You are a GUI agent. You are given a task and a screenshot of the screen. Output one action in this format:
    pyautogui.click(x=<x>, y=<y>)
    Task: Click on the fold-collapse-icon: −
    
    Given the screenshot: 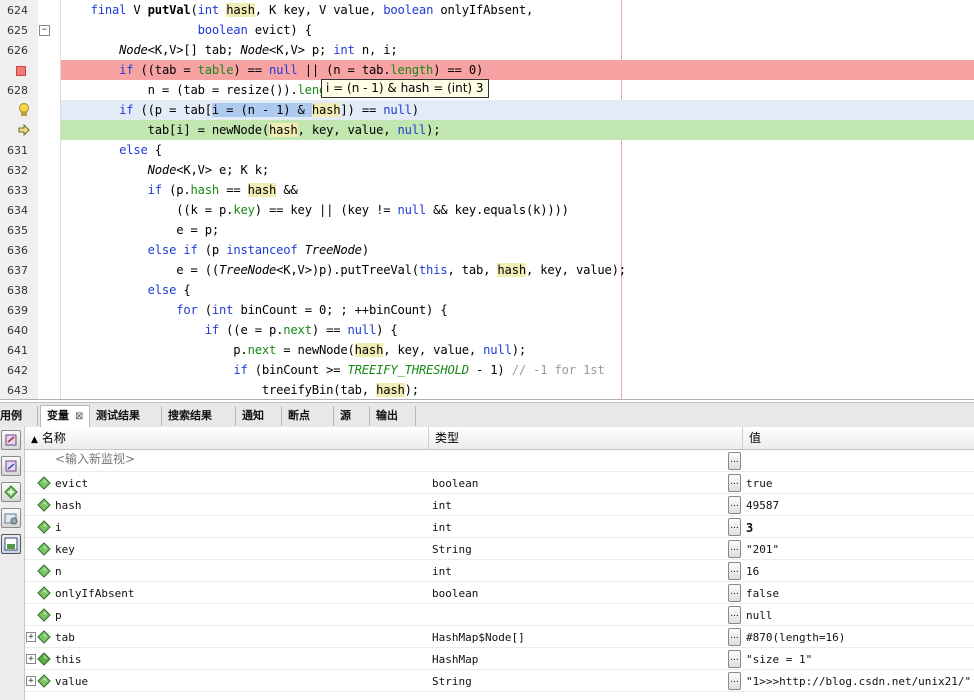 What is the action you would take?
    pyautogui.click(x=44, y=30)
    